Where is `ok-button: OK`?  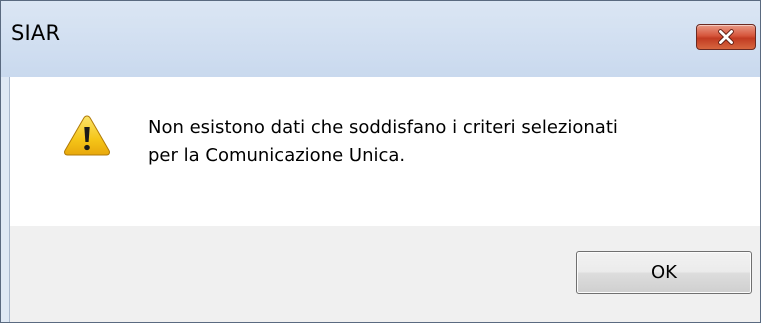
ok-button: OK is located at coordinates (664, 272).